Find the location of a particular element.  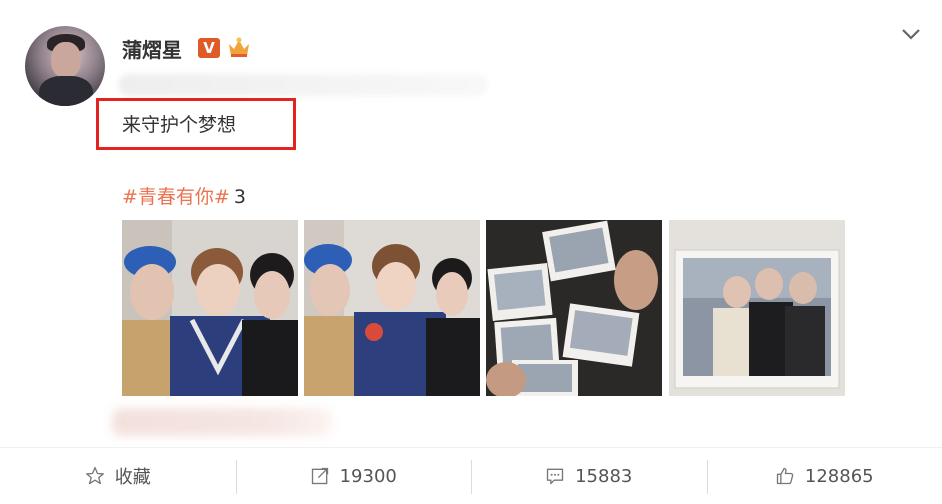

hashtag-link: #青春有你# is located at coordinates (176, 197).